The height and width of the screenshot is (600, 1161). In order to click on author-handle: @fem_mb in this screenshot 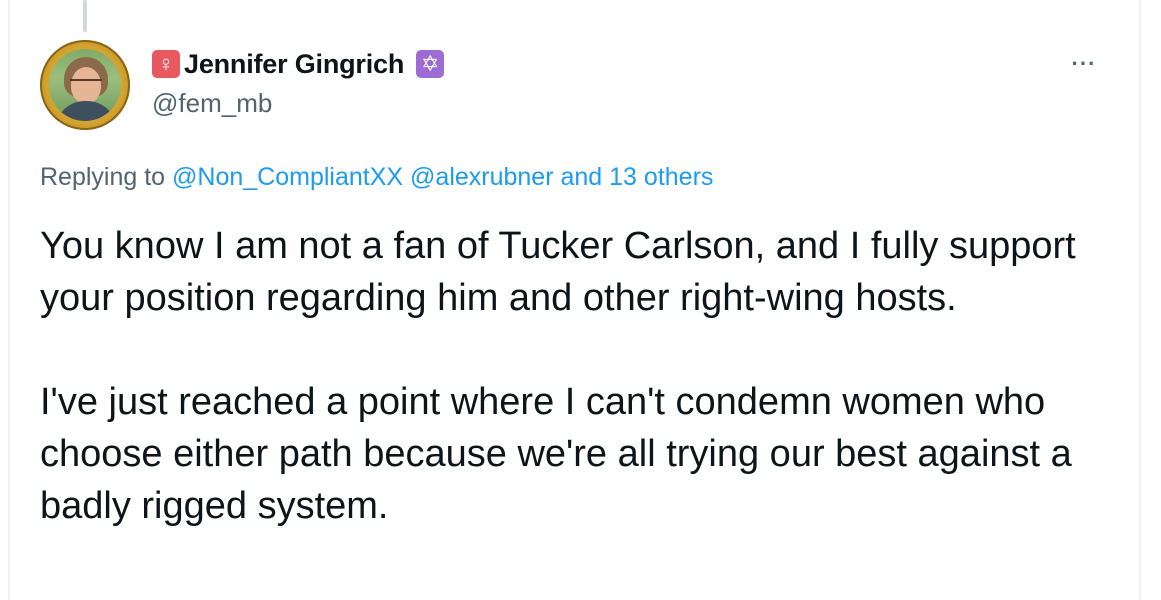, I will do `click(212, 103)`.